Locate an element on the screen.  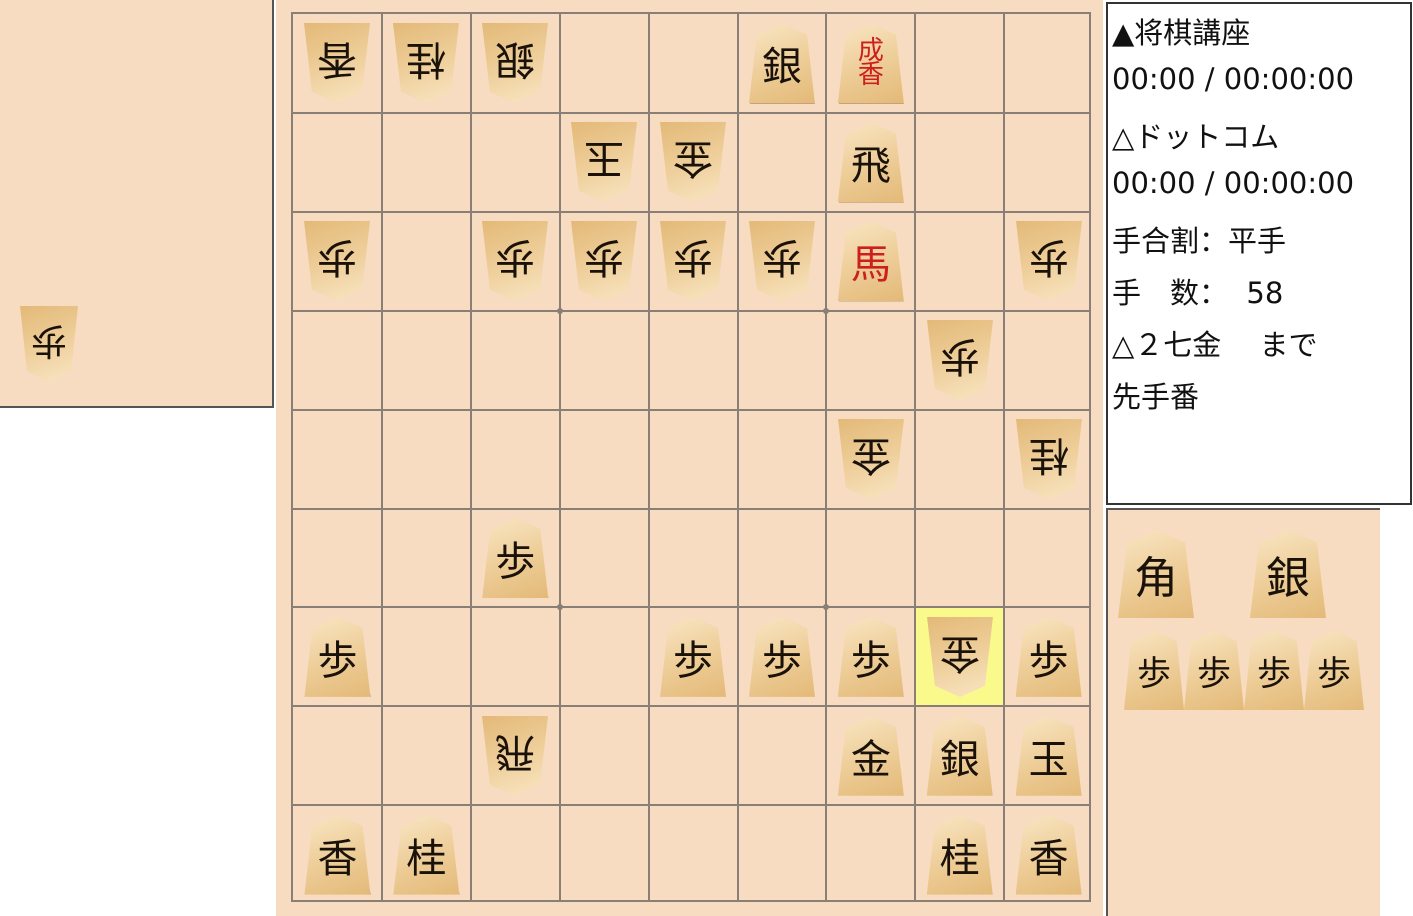
gote-piece: 香 is located at coordinates (337, 63).